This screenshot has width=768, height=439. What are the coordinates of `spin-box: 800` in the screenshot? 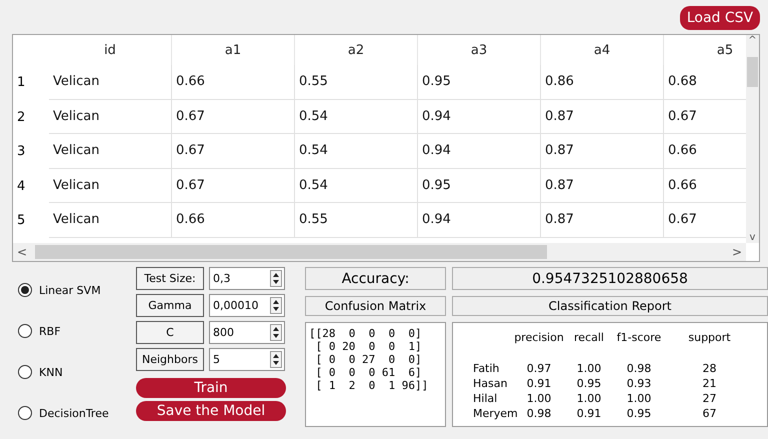 It's located at (247, 332).